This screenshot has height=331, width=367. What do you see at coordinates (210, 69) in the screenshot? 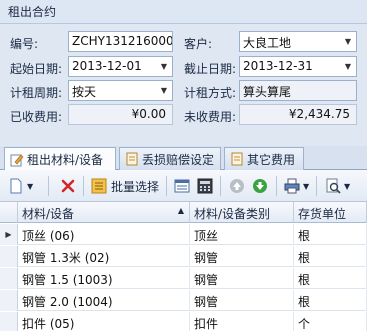
I see `end-date-label: 截止日期:` at bounding box center [210, 69].